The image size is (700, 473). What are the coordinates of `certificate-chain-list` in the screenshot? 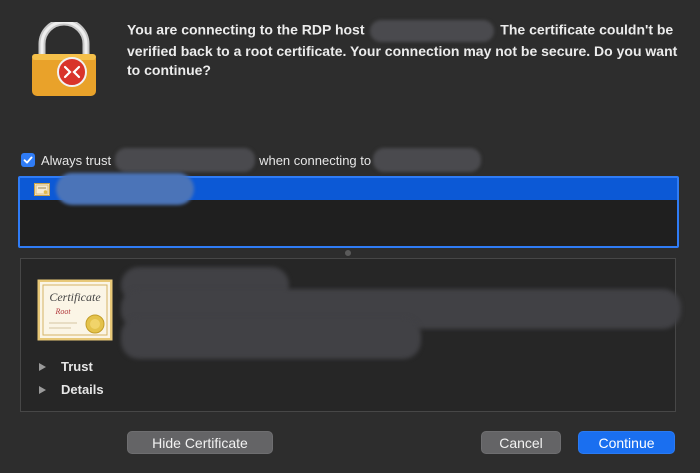 It's located at (348, 210).